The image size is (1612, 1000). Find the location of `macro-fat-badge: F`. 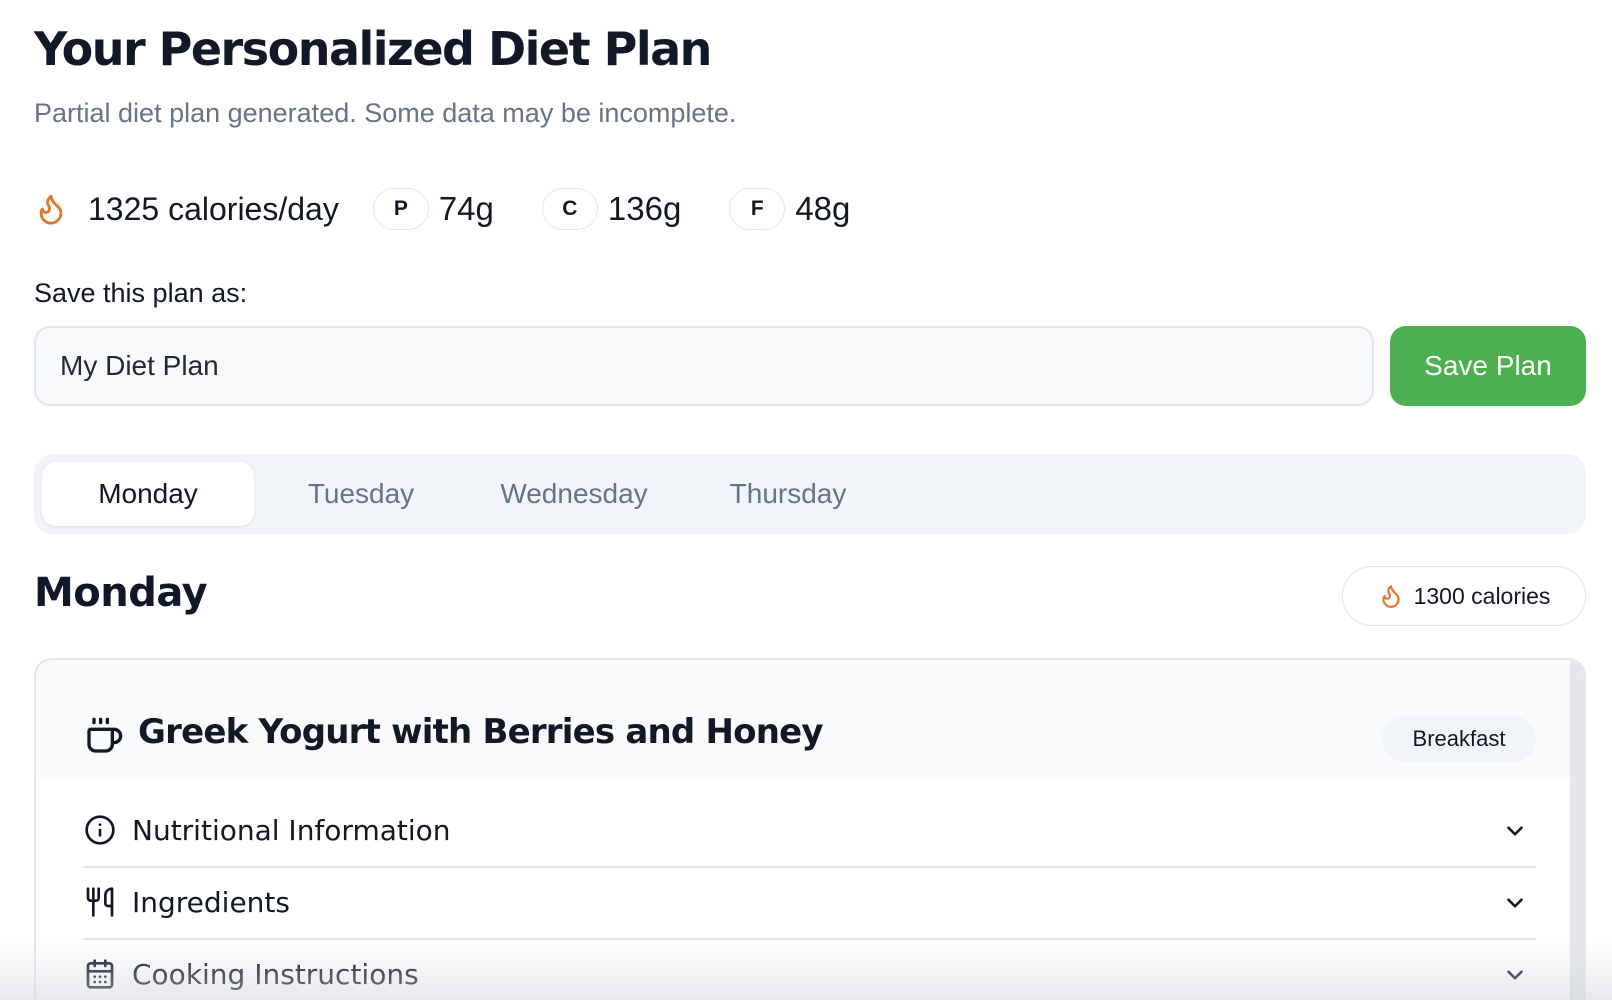

macro-fat-badge: F is located at coordinates (757, 209).